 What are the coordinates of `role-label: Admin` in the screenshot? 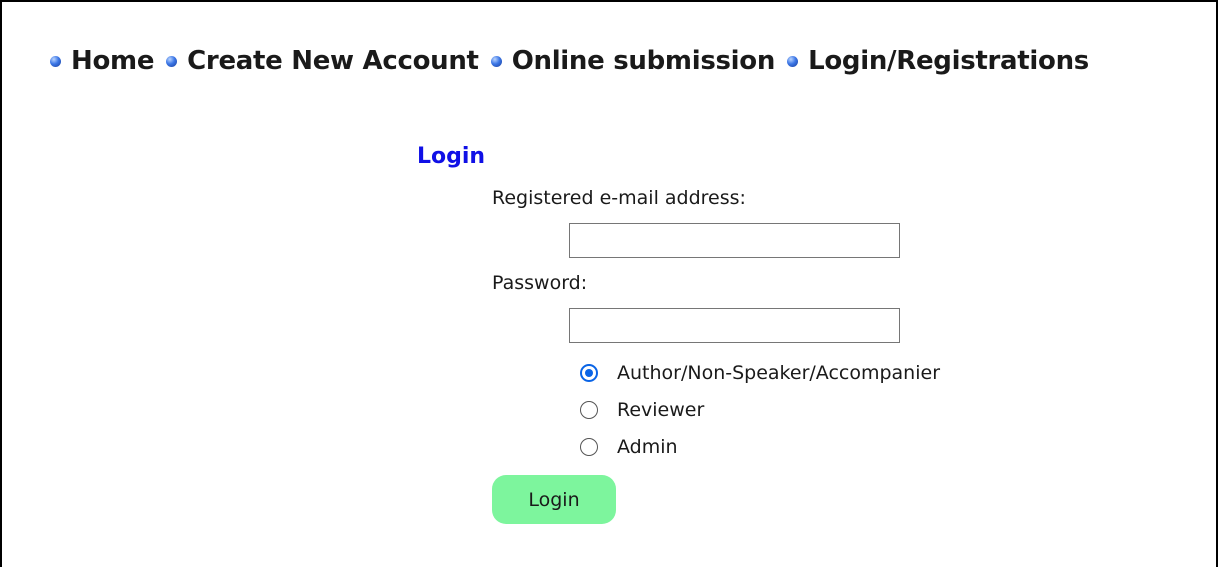 It's located at (647, 447).